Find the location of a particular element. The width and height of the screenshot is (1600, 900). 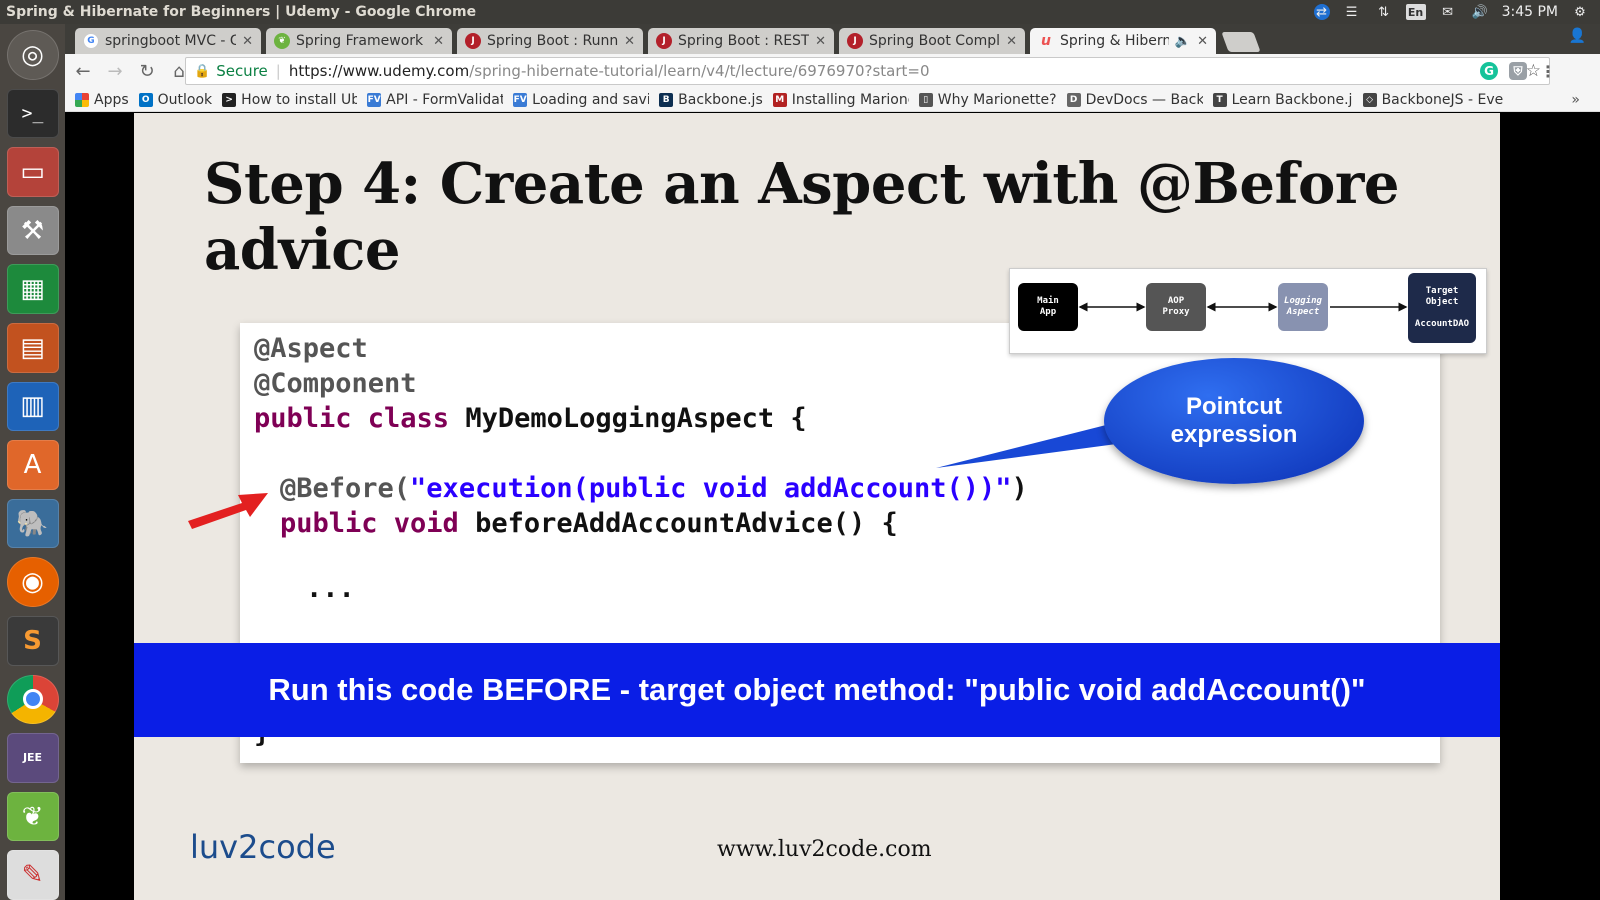

libreoffice-calc-icon: ▦ is located at coordinates (32, 289).